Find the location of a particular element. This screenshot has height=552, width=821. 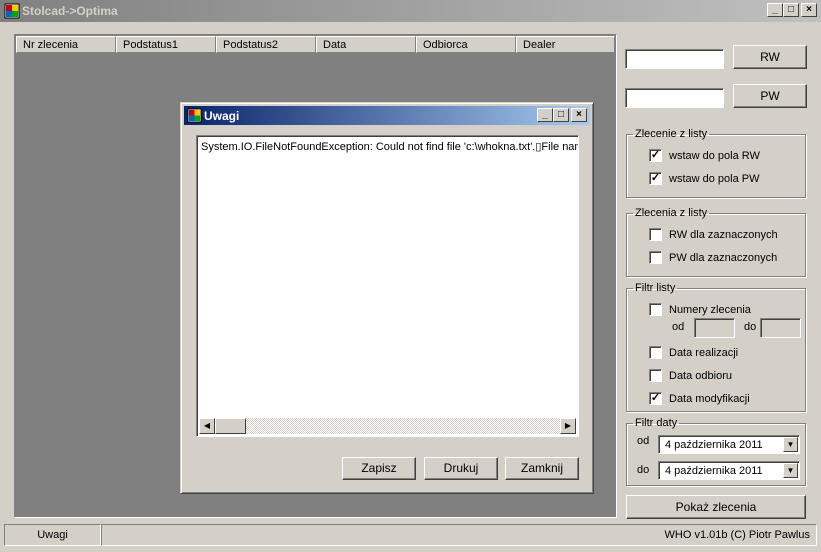

print-button: Drukuj is located at coordinates (461, 468).